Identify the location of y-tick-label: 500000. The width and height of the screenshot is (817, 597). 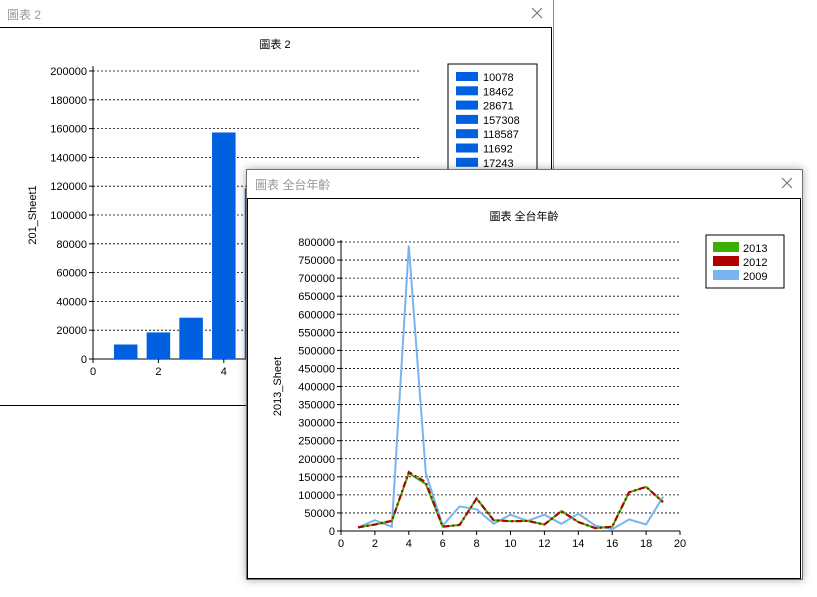
(316, 351).